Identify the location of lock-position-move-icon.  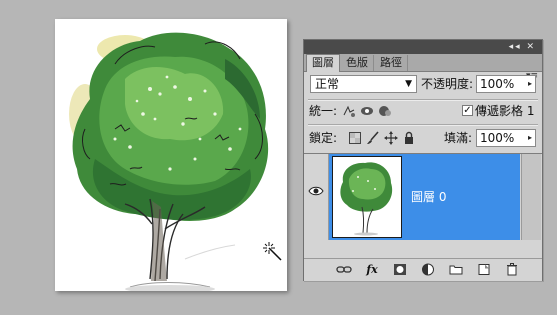
(391, 138).